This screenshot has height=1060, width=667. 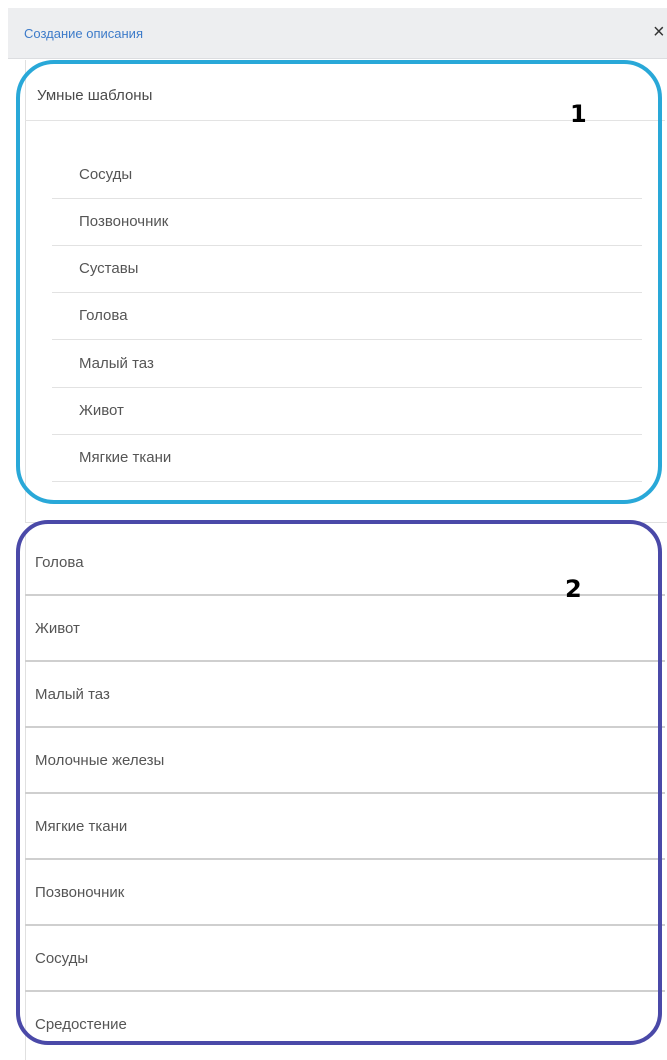 I want to click on close-icon: ×, so click(x=659, y=32).